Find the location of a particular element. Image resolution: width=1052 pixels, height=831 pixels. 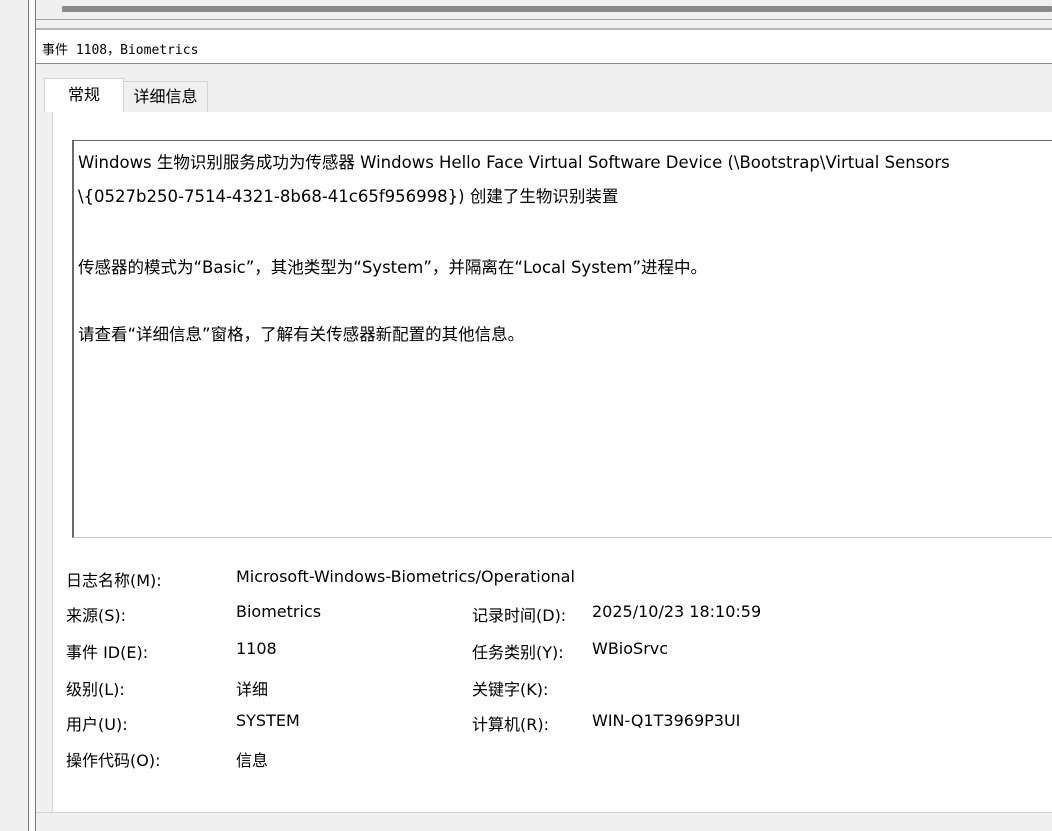

level-label: 级别(L): is located at coordinates (95, 689).